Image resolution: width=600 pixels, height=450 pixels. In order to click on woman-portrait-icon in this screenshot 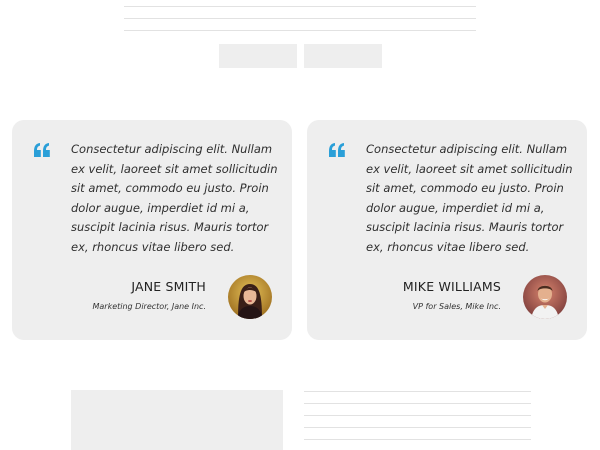, I will do `click(250, 297)`.